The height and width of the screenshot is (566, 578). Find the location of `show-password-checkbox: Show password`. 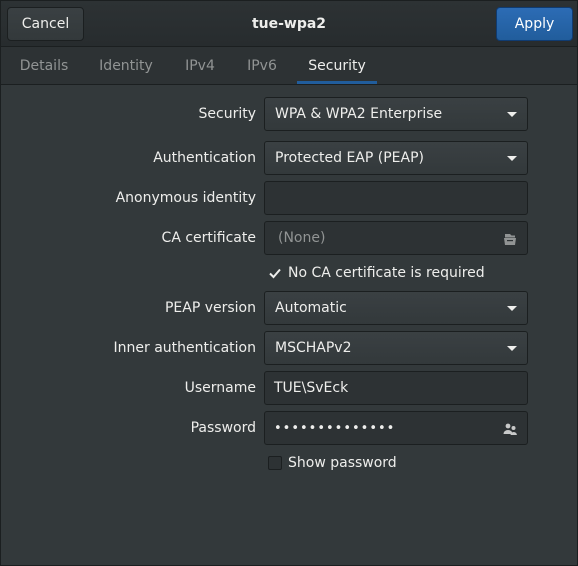

show-password-checkbox: Show password is located at coordinates (332, 463).